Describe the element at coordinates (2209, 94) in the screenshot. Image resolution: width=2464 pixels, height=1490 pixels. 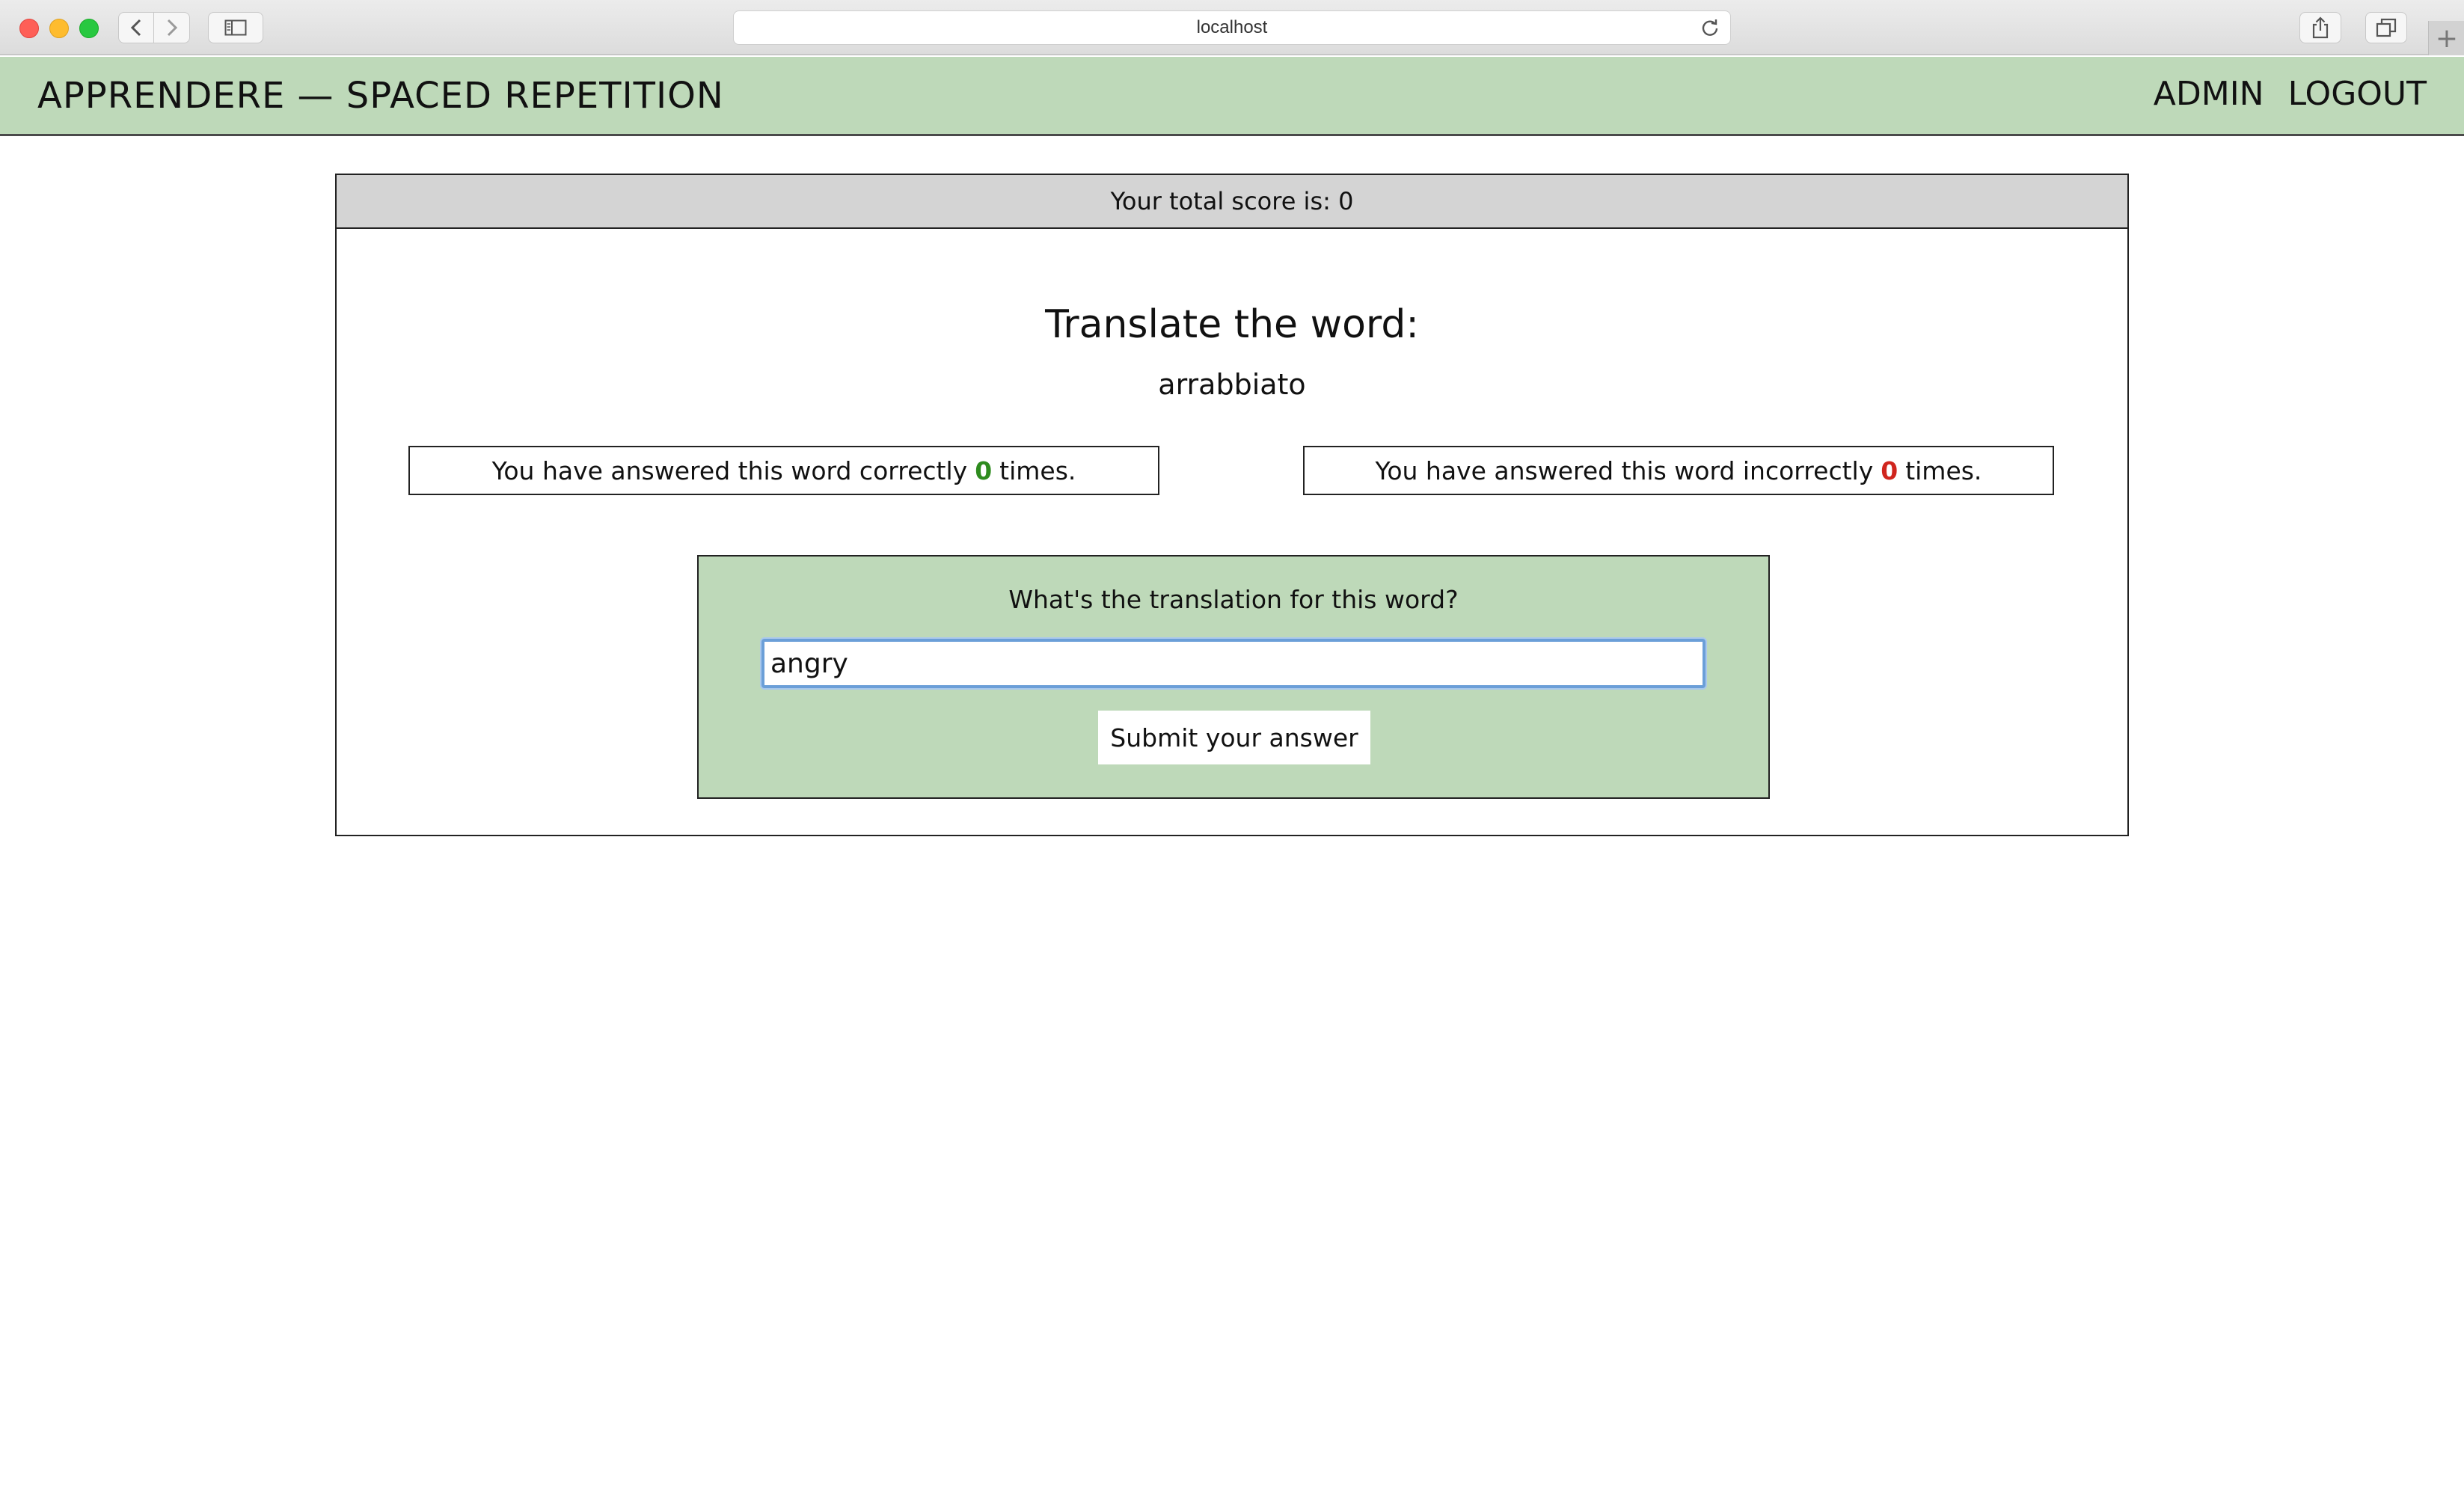
I see `admin-link: ADMIN` at that location.